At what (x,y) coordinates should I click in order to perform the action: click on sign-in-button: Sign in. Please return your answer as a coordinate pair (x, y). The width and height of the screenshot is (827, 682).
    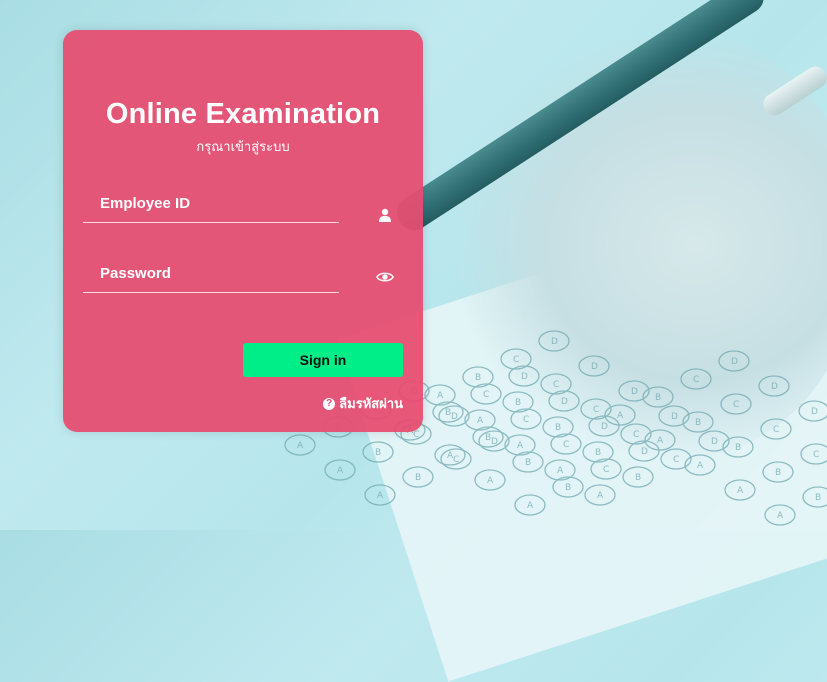
    Looking at the image, I should click on (323, 360).